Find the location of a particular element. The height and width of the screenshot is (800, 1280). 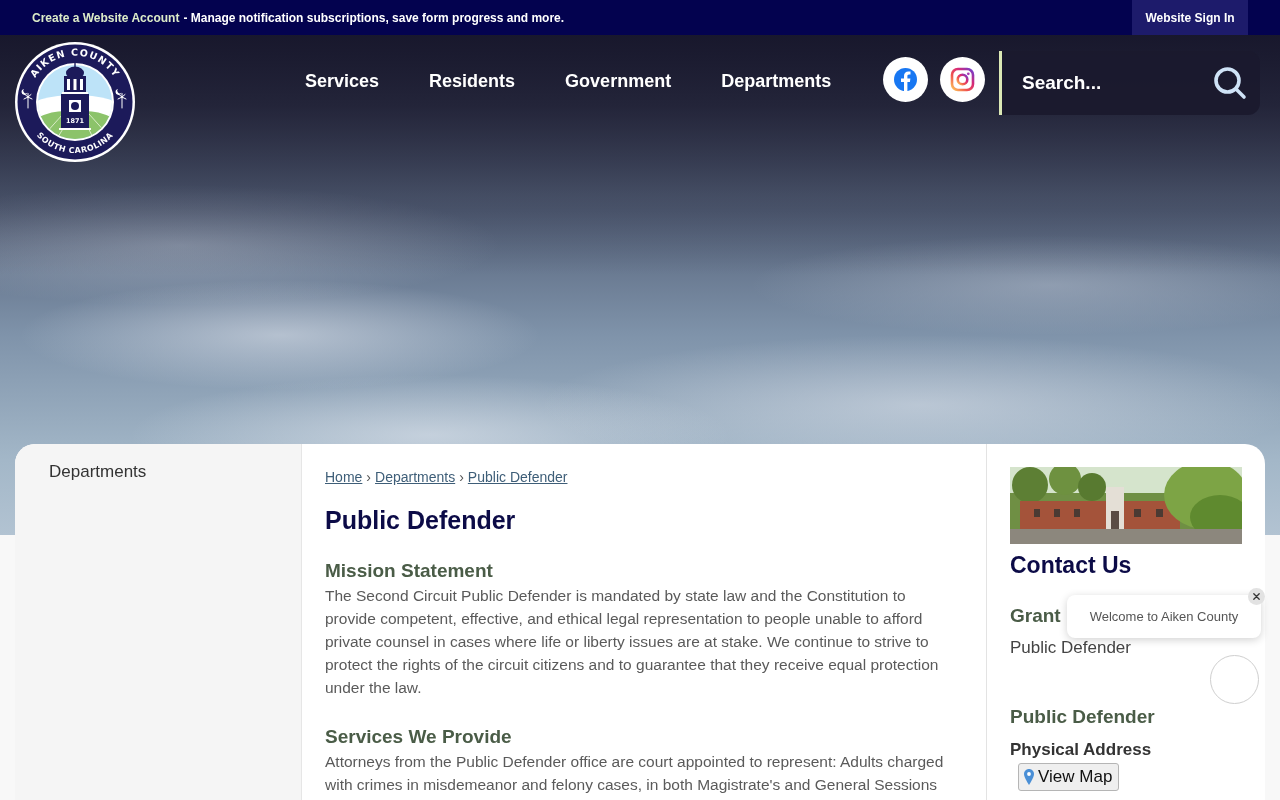

popup-message: Welcome to Aiken County is located at coordinates (1164, 616).